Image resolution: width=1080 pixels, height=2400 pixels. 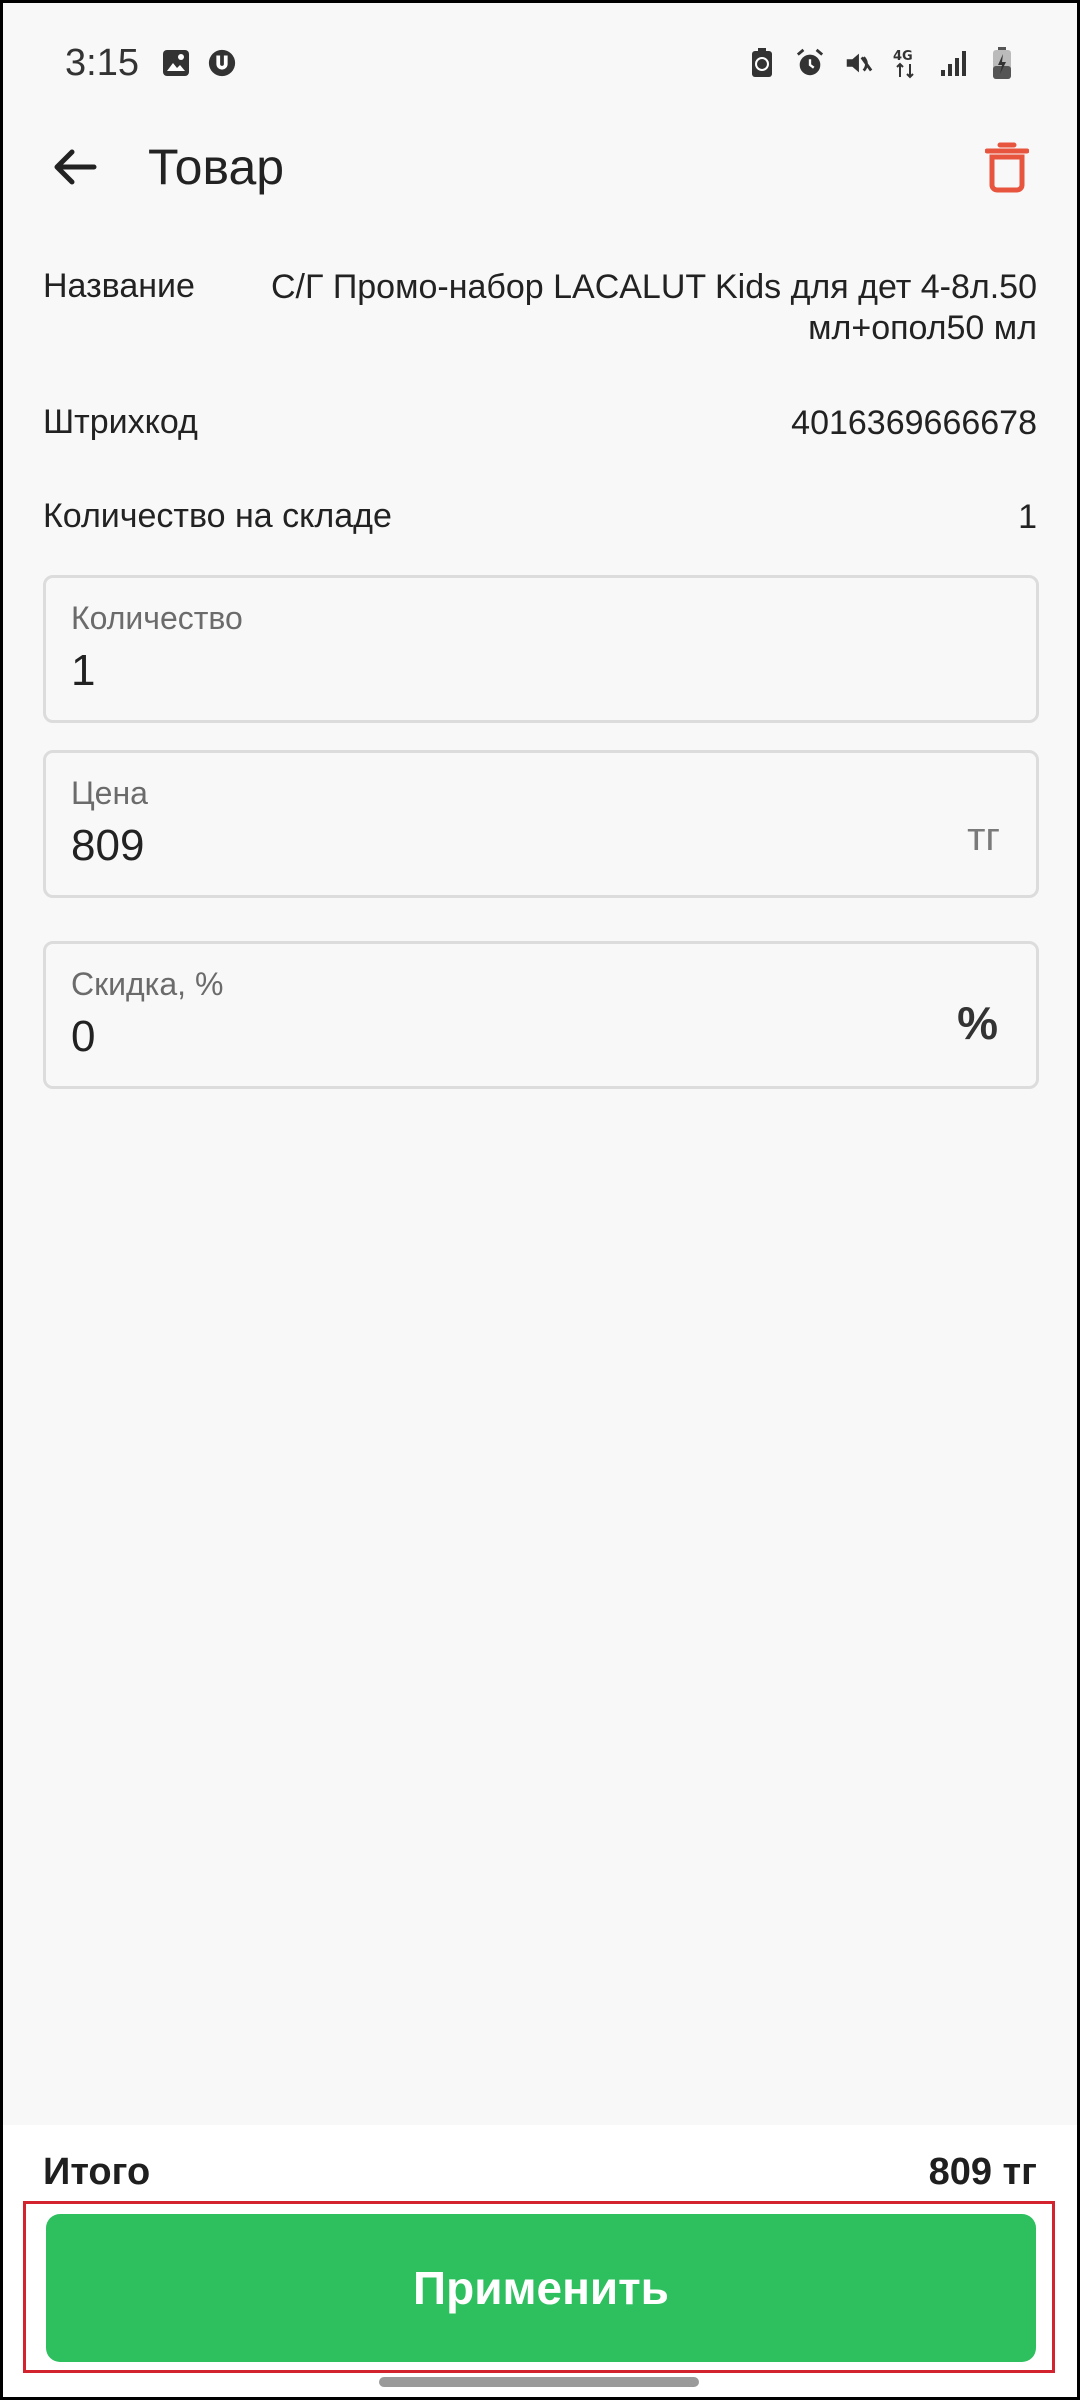 What do you see at coordinates (119, 286) in the screenshot?
I see `name-label: Название` at bounding box center [119, 286].